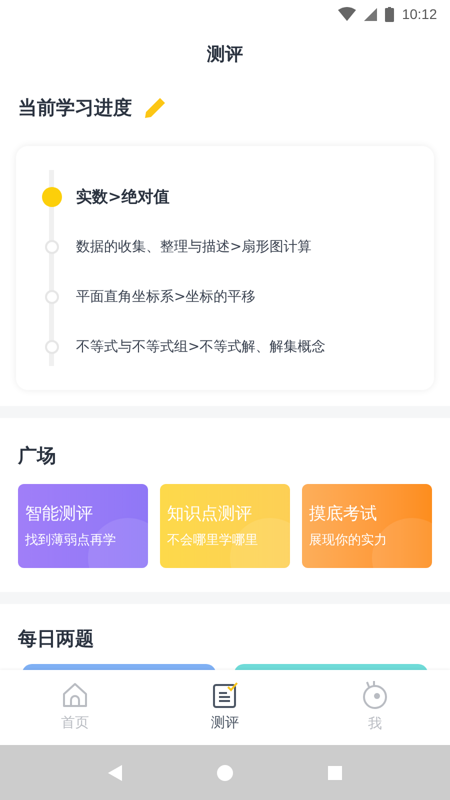 The width and height of the screenshot is (450, 800). I want to click on page-title: 测评, so click(225, 54).